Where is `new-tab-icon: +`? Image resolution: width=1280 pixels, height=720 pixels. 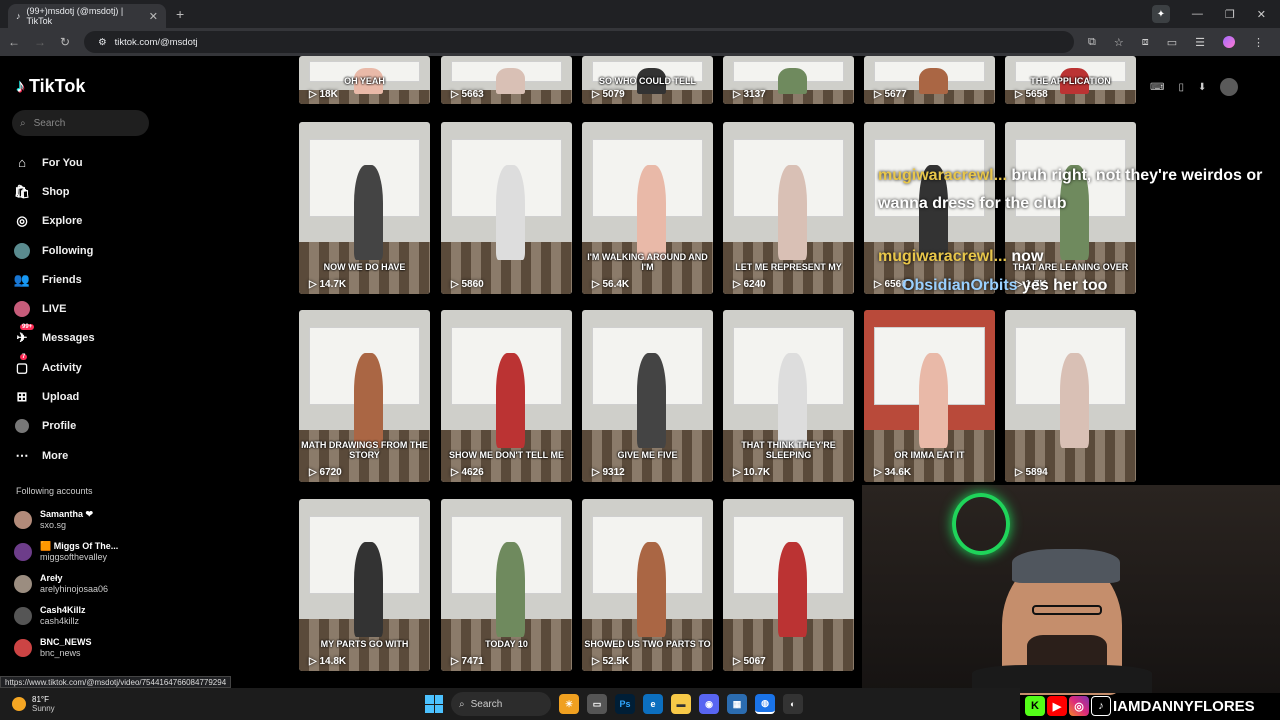 new-tab-icon: + is located at coordinates (180, 14).